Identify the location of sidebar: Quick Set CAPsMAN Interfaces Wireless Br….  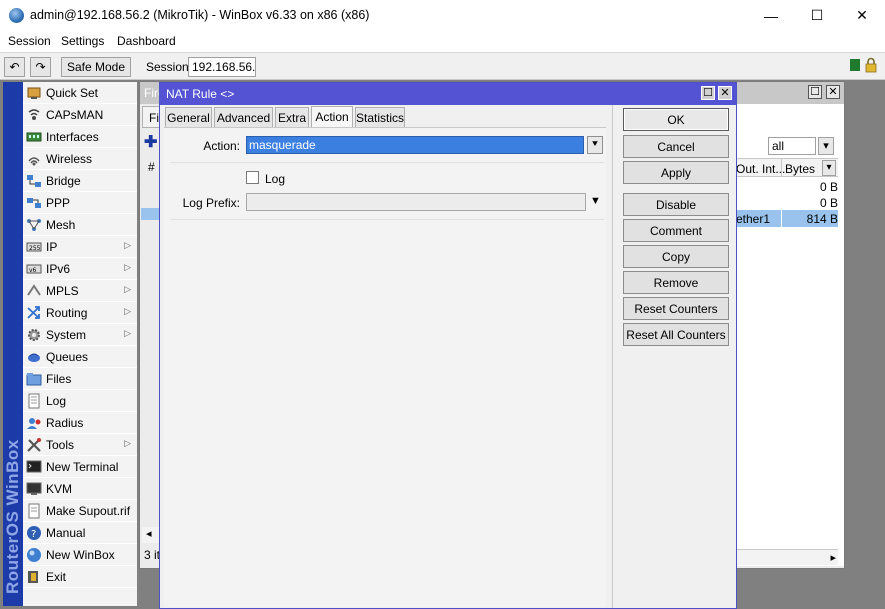
(80, 344).